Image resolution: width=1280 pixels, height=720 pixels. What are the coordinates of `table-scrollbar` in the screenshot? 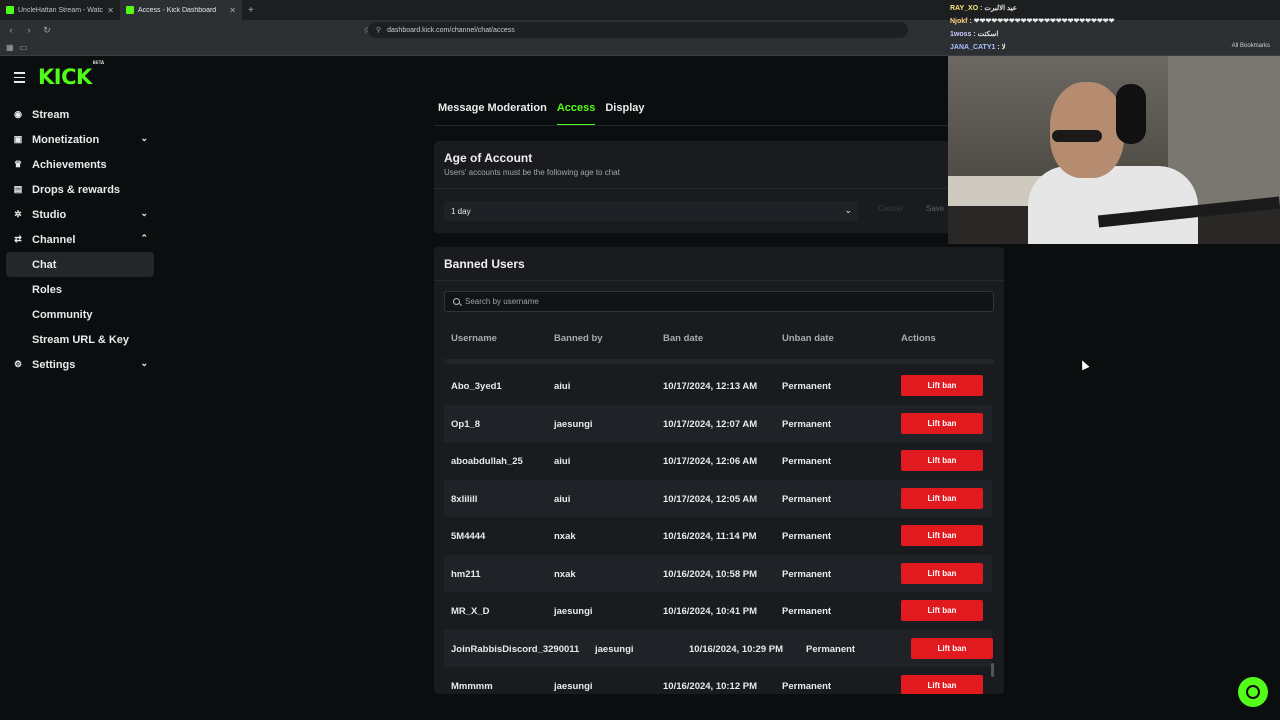 It's located at (992, 670).